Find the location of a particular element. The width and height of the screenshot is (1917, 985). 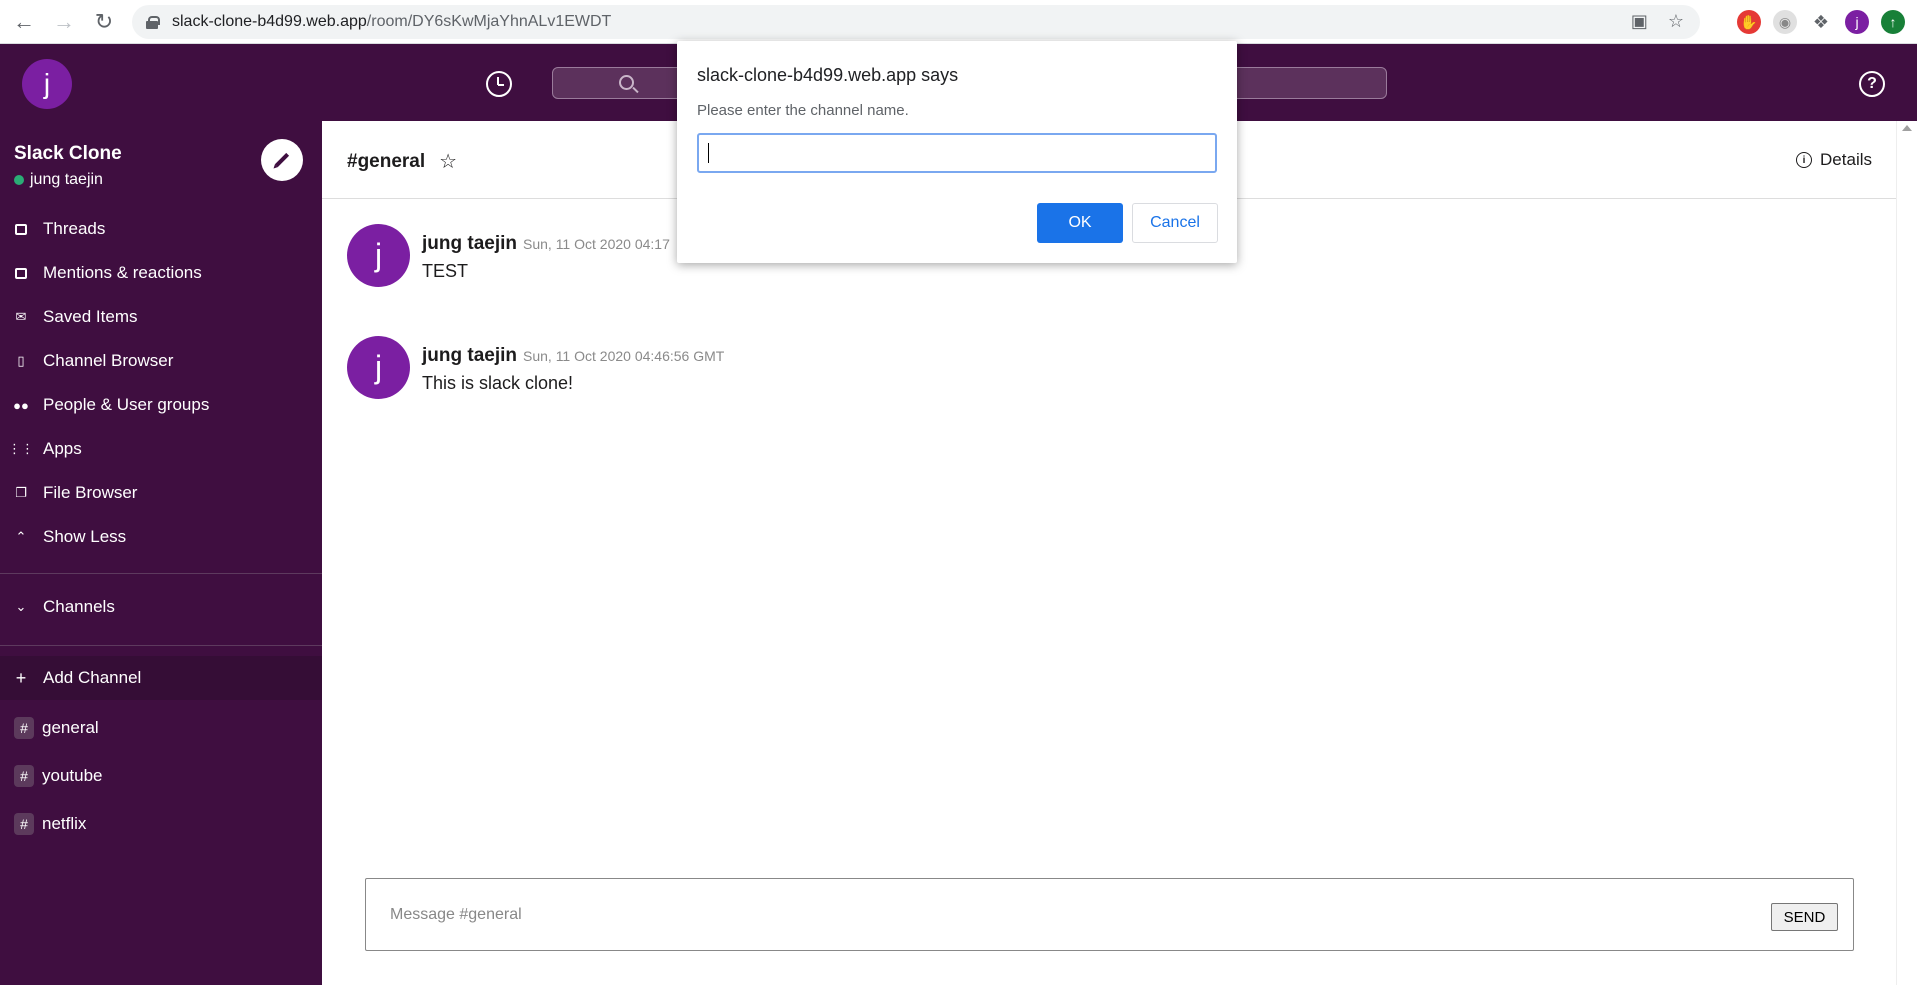

bookmark-star-icon: ☆ is located at coordinates (1676, 21).